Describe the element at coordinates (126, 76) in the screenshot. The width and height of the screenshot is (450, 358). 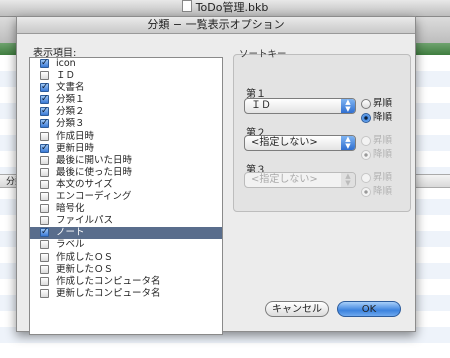
I see `list-item: ＩＤ` at that location.